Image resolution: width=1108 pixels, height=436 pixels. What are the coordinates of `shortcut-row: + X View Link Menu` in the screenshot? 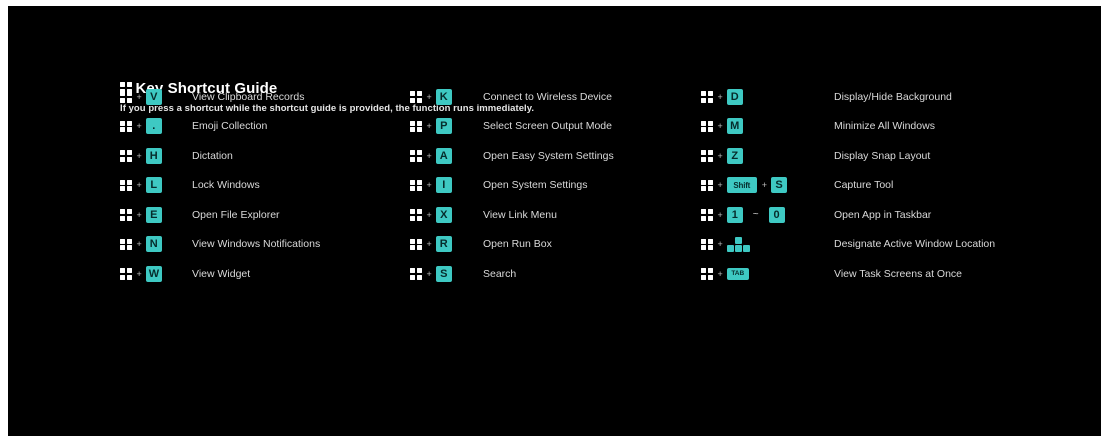 It's located at (483, 215).